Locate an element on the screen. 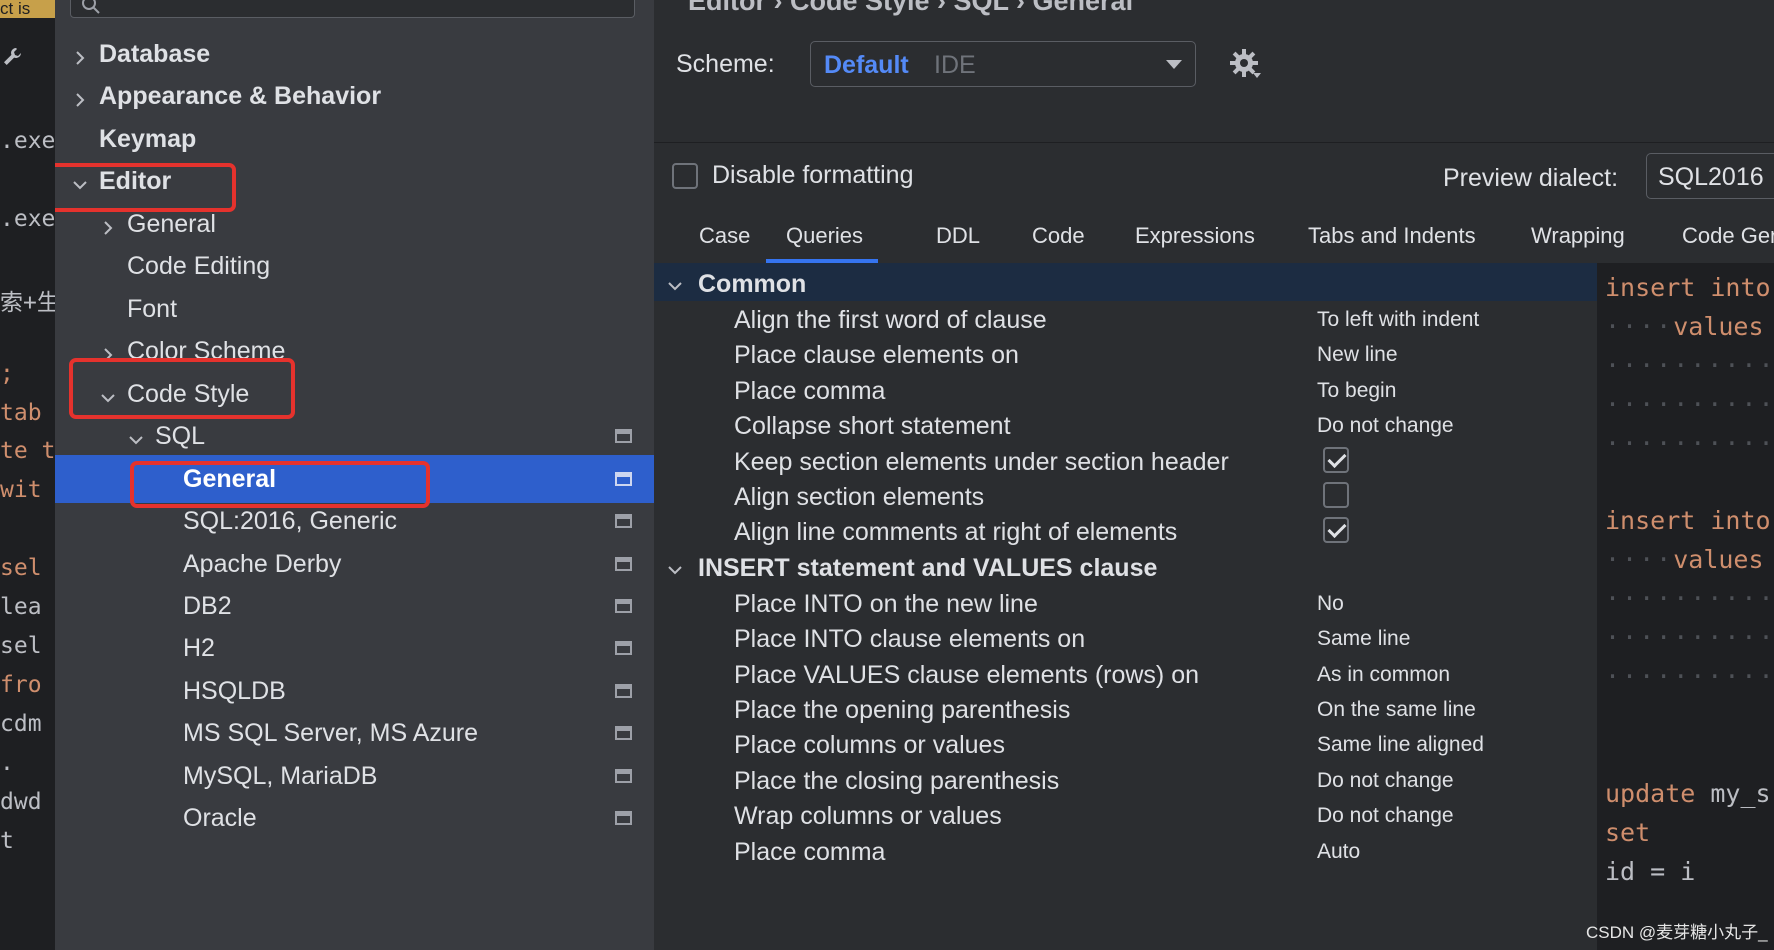  option-name: Align line comments at right of elements is located at coordinates (956, 532).